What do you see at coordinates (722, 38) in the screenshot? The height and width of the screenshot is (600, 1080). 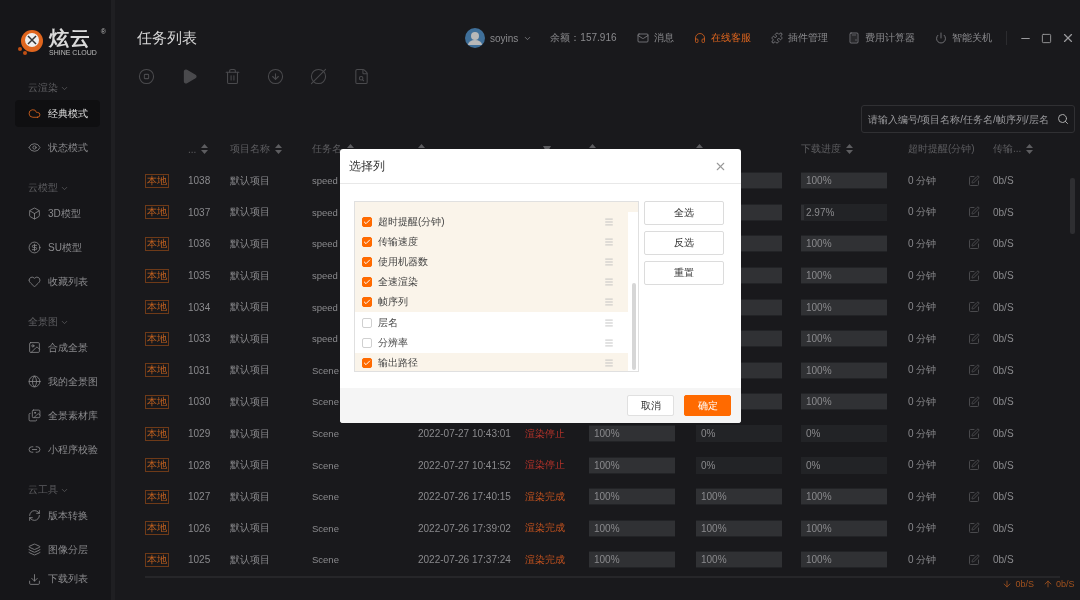 I see `topbar-link: 在线客服` at bounding box center [722, 38].